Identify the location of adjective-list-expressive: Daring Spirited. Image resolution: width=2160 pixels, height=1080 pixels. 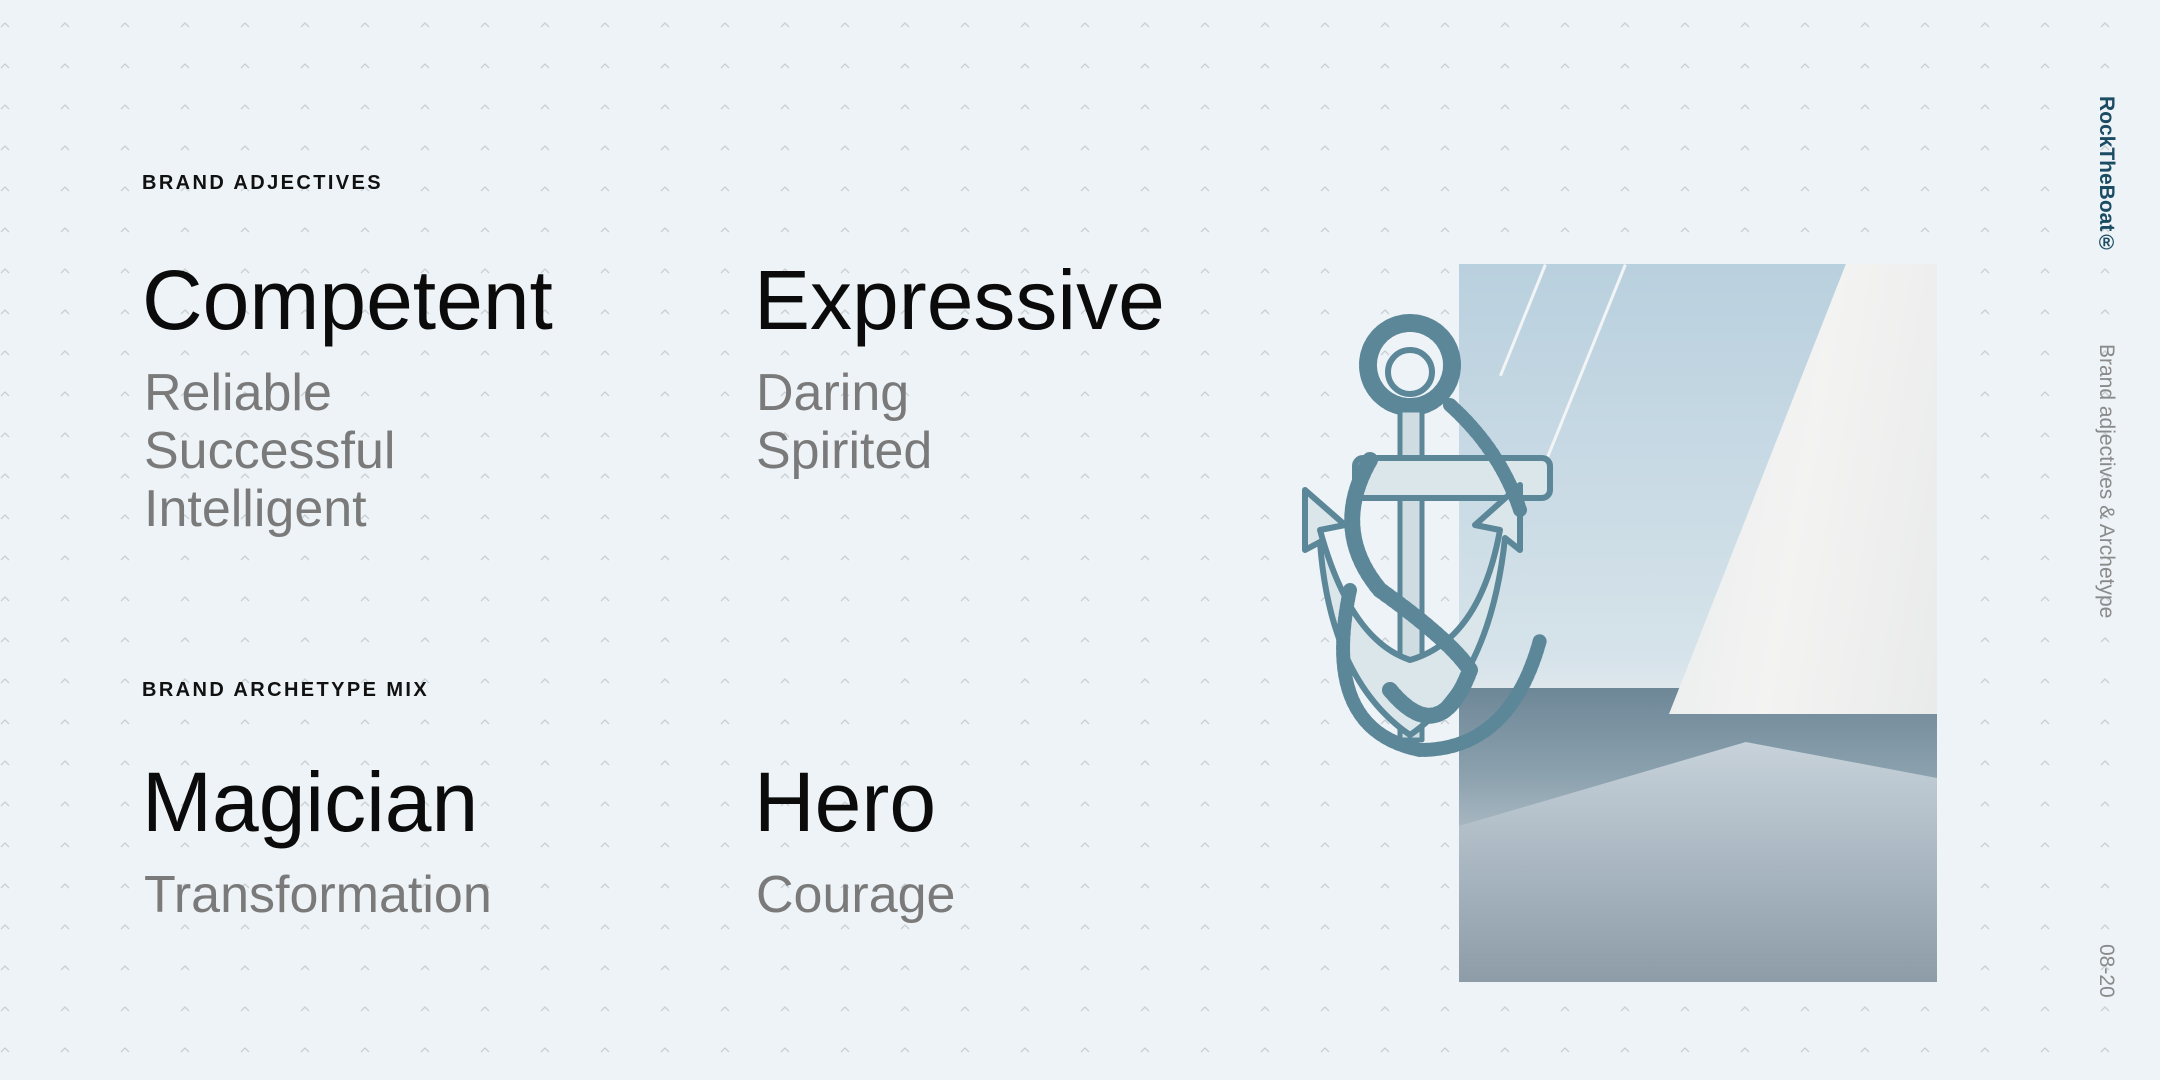
(844, 422).